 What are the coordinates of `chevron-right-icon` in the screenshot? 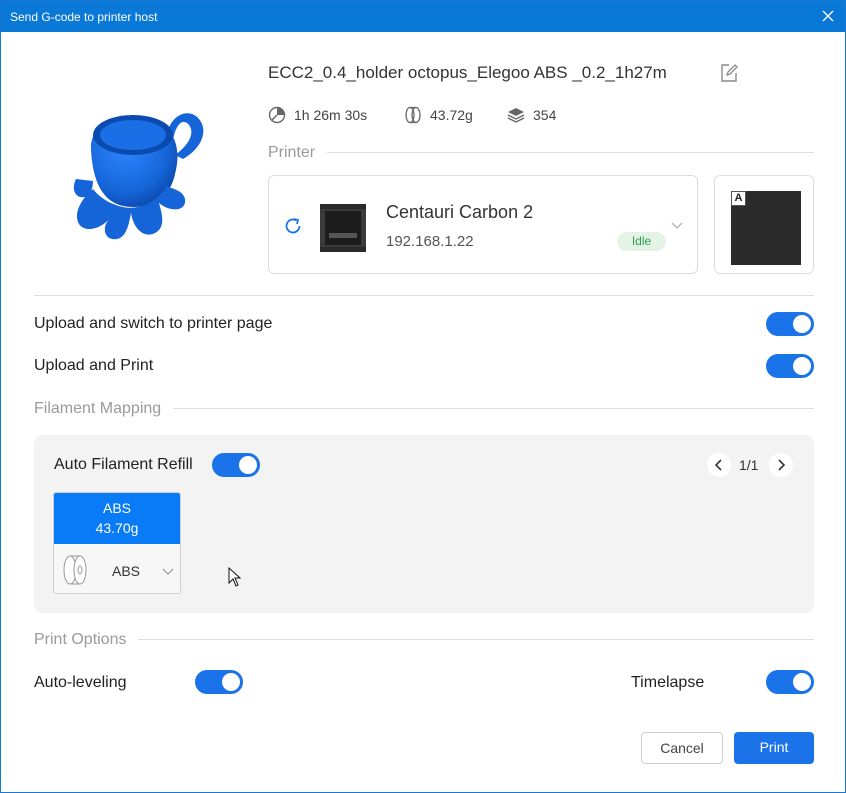 It's located at (781, 465).